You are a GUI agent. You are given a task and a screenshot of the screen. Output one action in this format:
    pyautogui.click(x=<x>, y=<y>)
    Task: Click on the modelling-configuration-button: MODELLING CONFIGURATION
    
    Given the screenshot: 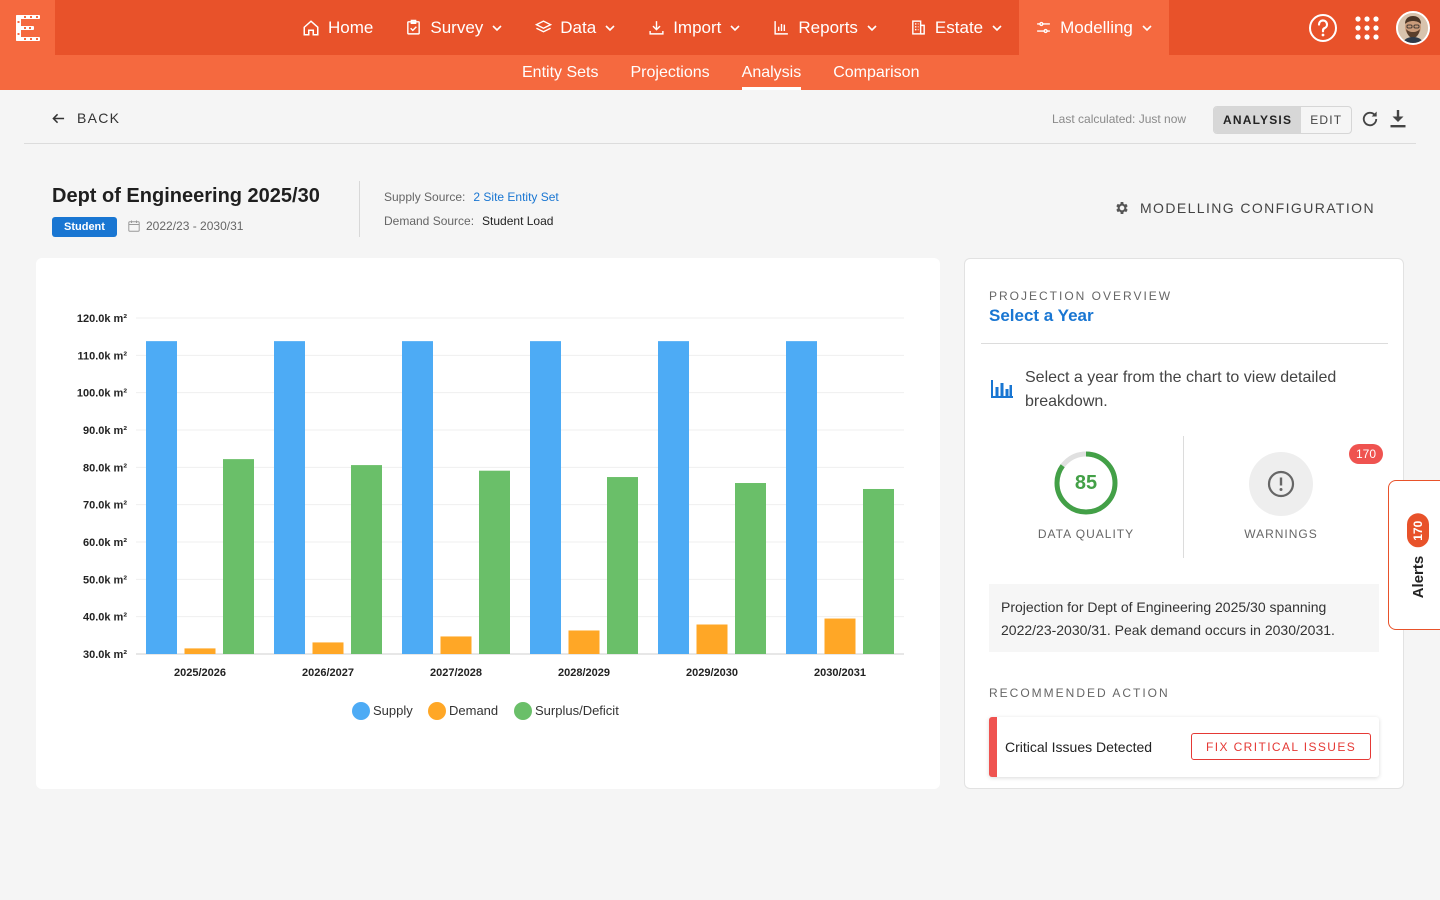 What is the action you would take?
    pyautogui.click(x=1244, y=208)
    